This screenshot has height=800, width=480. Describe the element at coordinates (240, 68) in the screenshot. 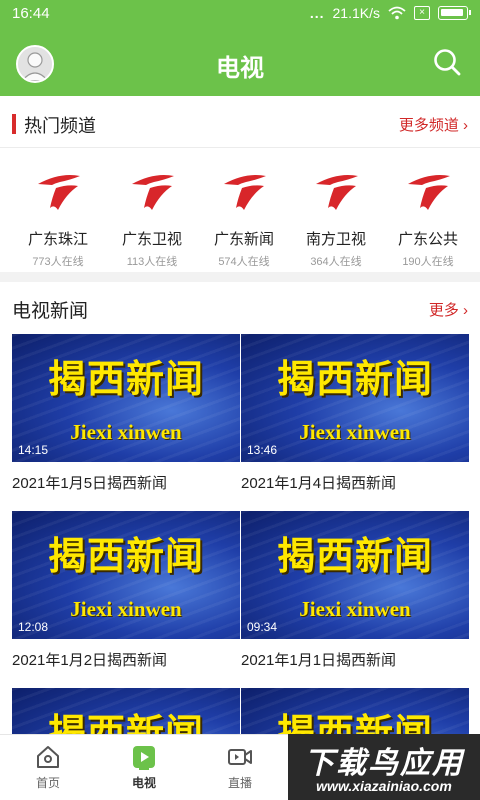

I see `page-title: 电视` at that location.